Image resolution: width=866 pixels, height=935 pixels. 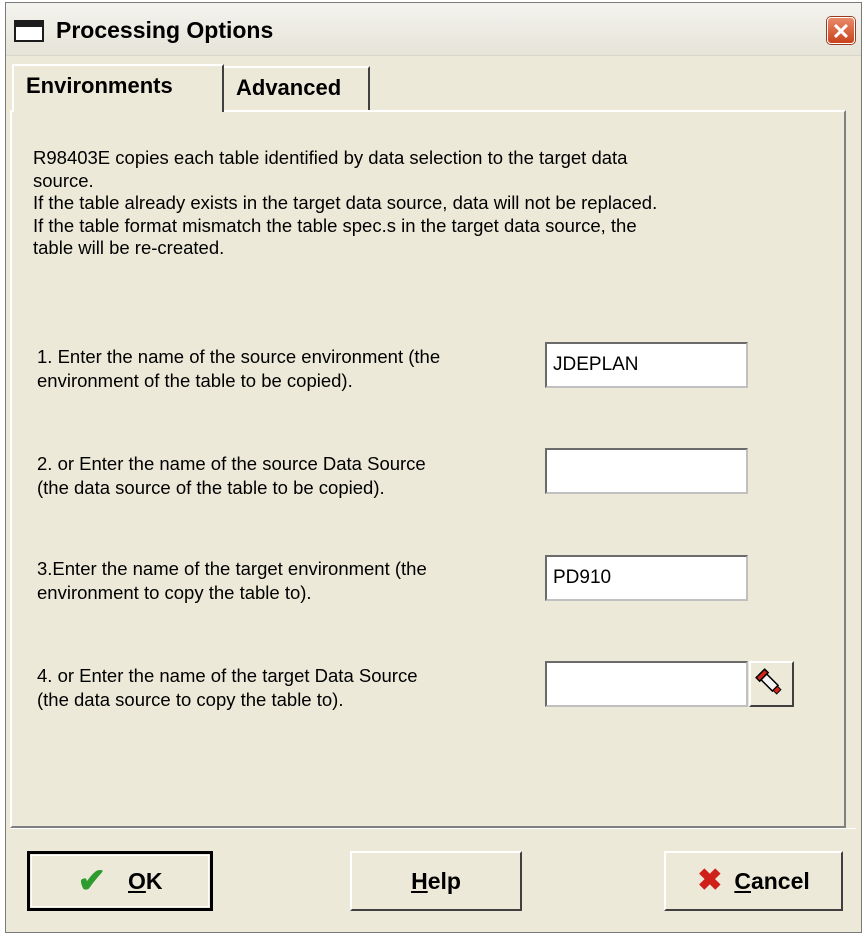 I want to click on title-bar: Processing Options ✕, so click(x=433, y=29).